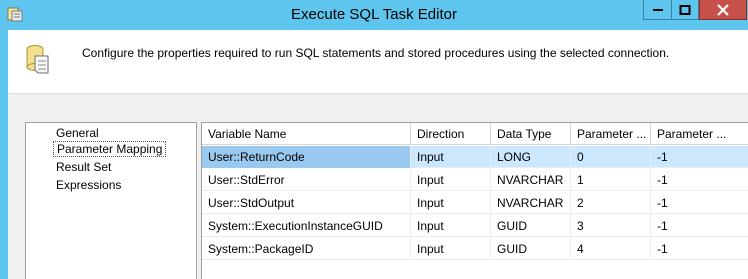  I want to click on table-row: User::StdOutput Input NVARCHAR 2 -1, so click(475, 203).